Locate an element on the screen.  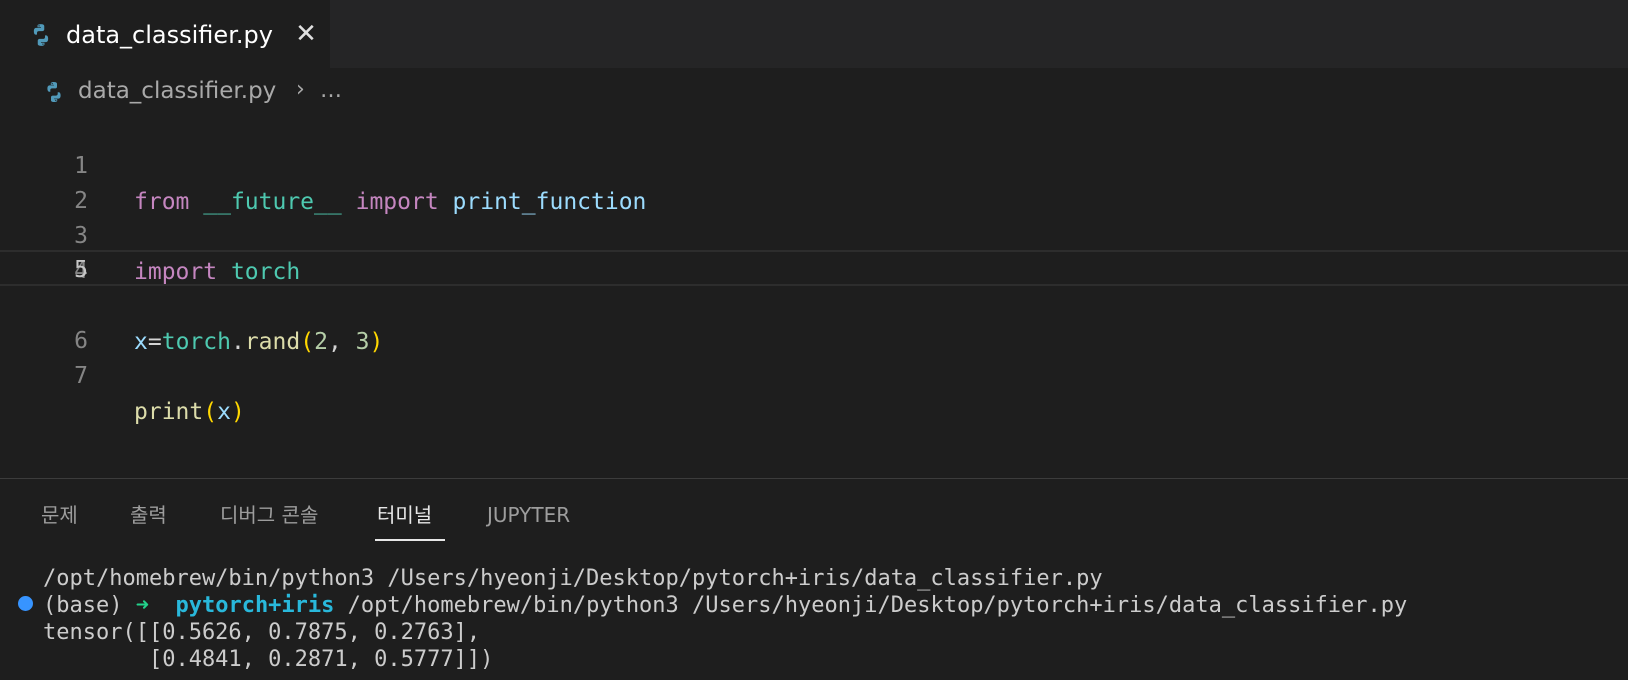
breadcrumb-file: data_classifier.py is located at coordinates (177, 91).